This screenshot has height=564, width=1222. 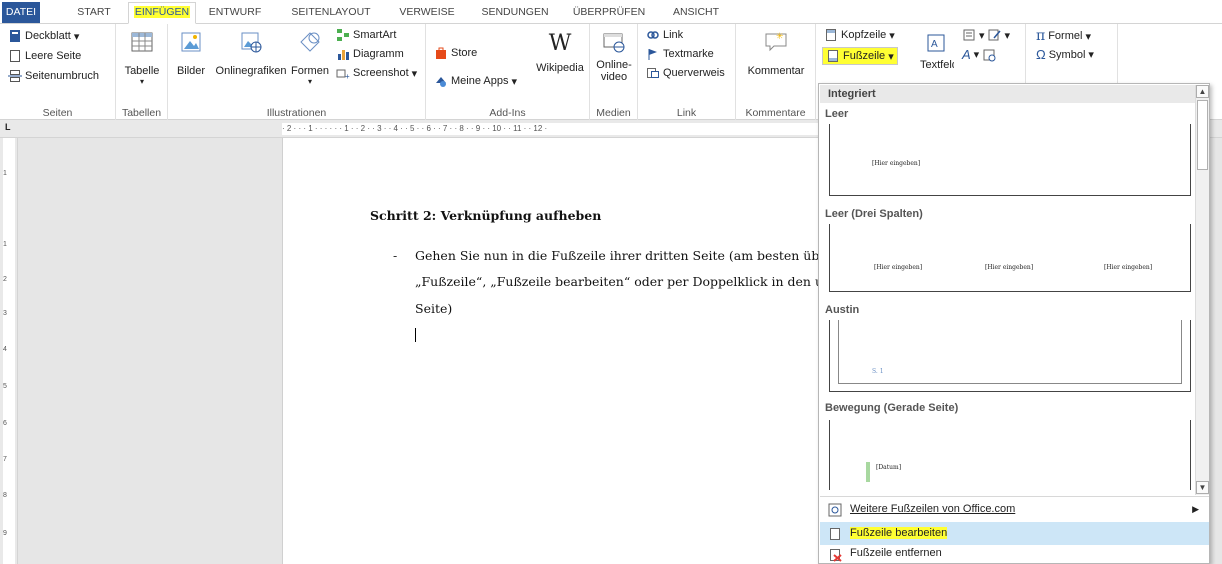 I want to click on datetime-icon, so click(x=989, y=55).